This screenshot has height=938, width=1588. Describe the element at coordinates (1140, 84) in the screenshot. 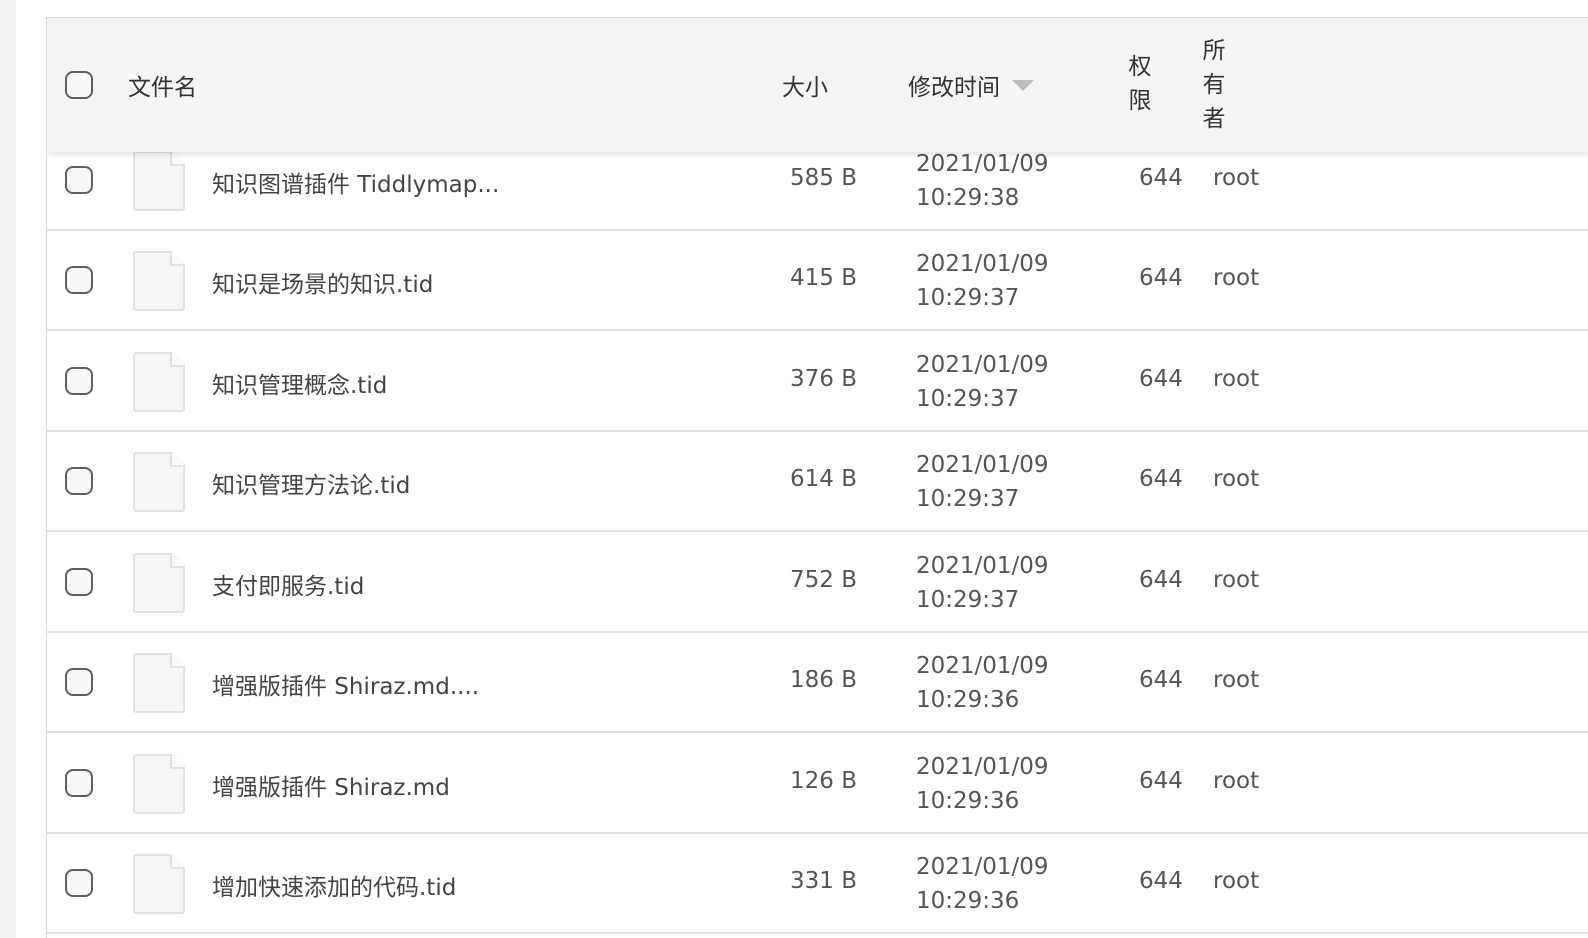

I see `column-header-permission: 权限` at that location.